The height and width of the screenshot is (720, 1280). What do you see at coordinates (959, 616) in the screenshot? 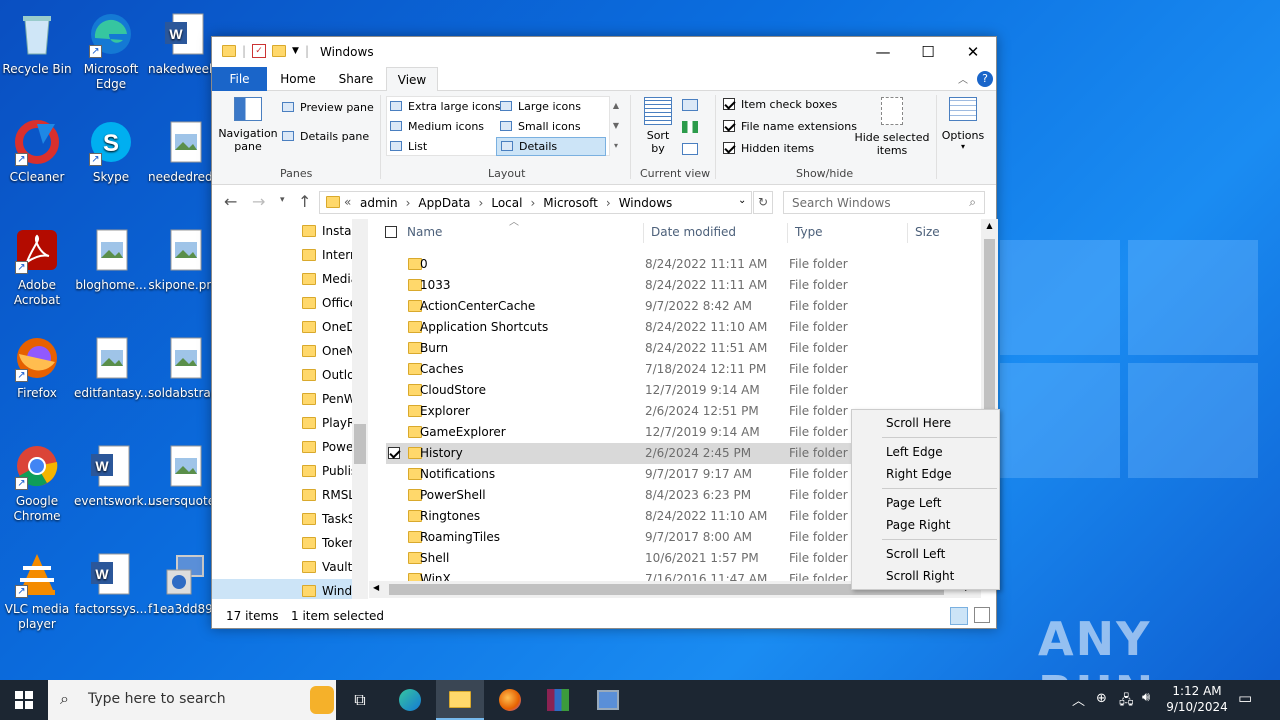
I see `details-view-icon` at bounding box center [959, 616].